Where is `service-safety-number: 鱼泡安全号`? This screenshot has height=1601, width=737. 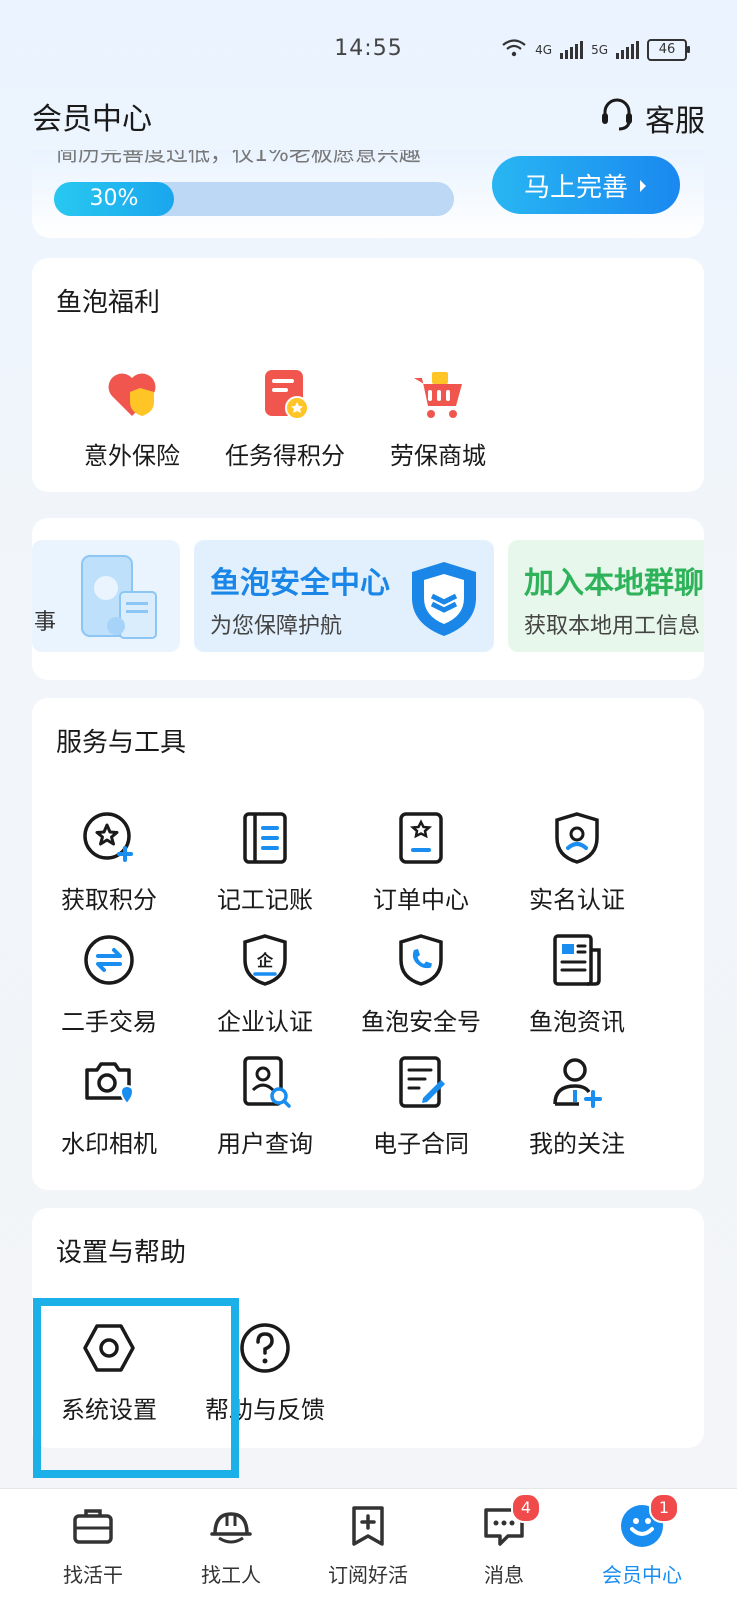
service-safety-number: 鱼泡安全号 is located at coordinates (421, 984).